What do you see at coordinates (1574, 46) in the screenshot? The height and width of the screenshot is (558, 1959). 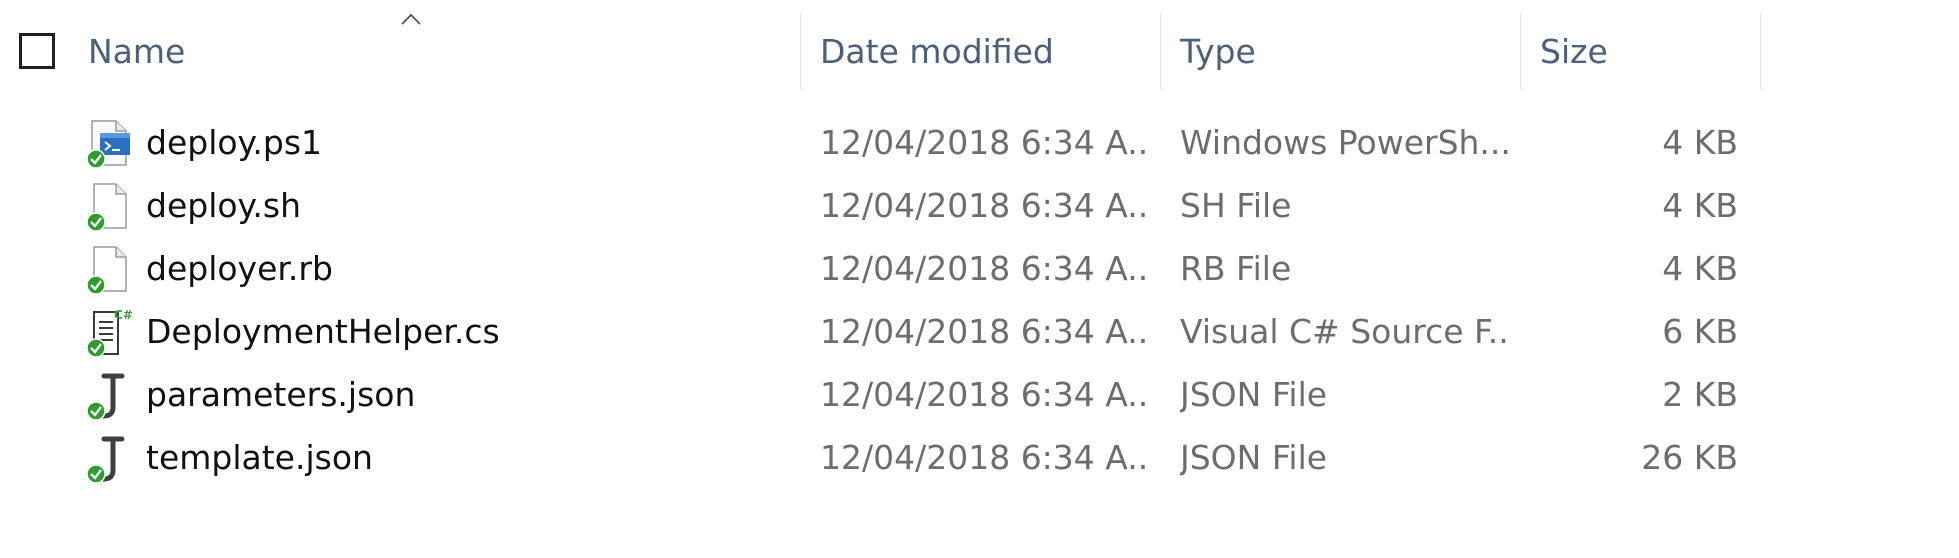 I see `column-header-size: Size` at bounding box center [1574, 46].